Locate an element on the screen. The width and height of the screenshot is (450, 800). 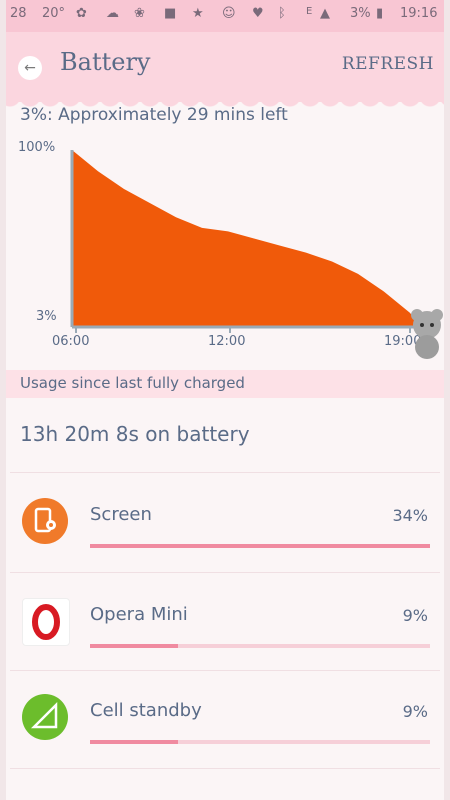
right-edge is located at coordinates (447, 400).